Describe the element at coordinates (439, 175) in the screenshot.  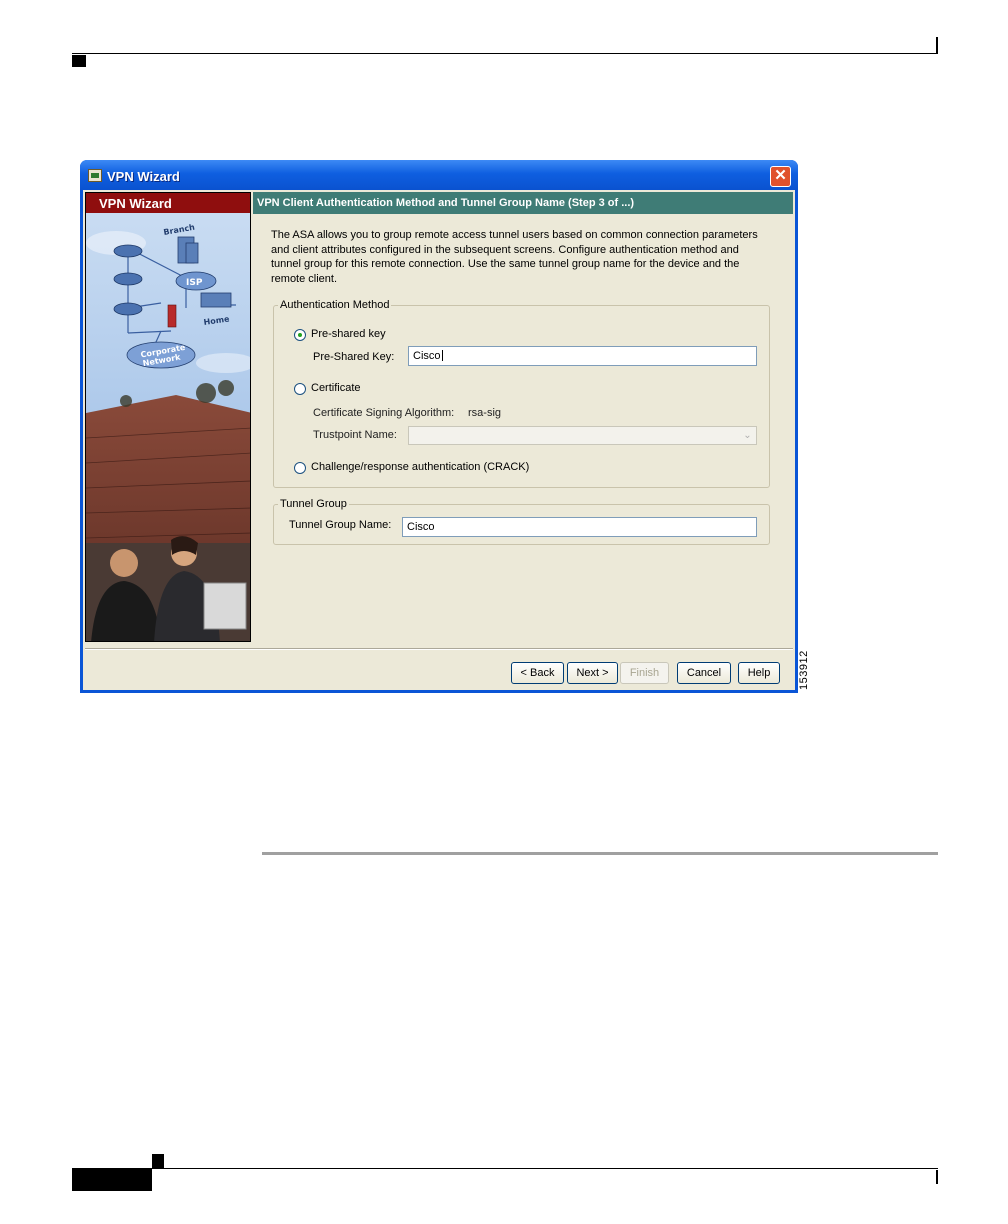
I see `title-bar: VPN Wizard ✕` at that location.